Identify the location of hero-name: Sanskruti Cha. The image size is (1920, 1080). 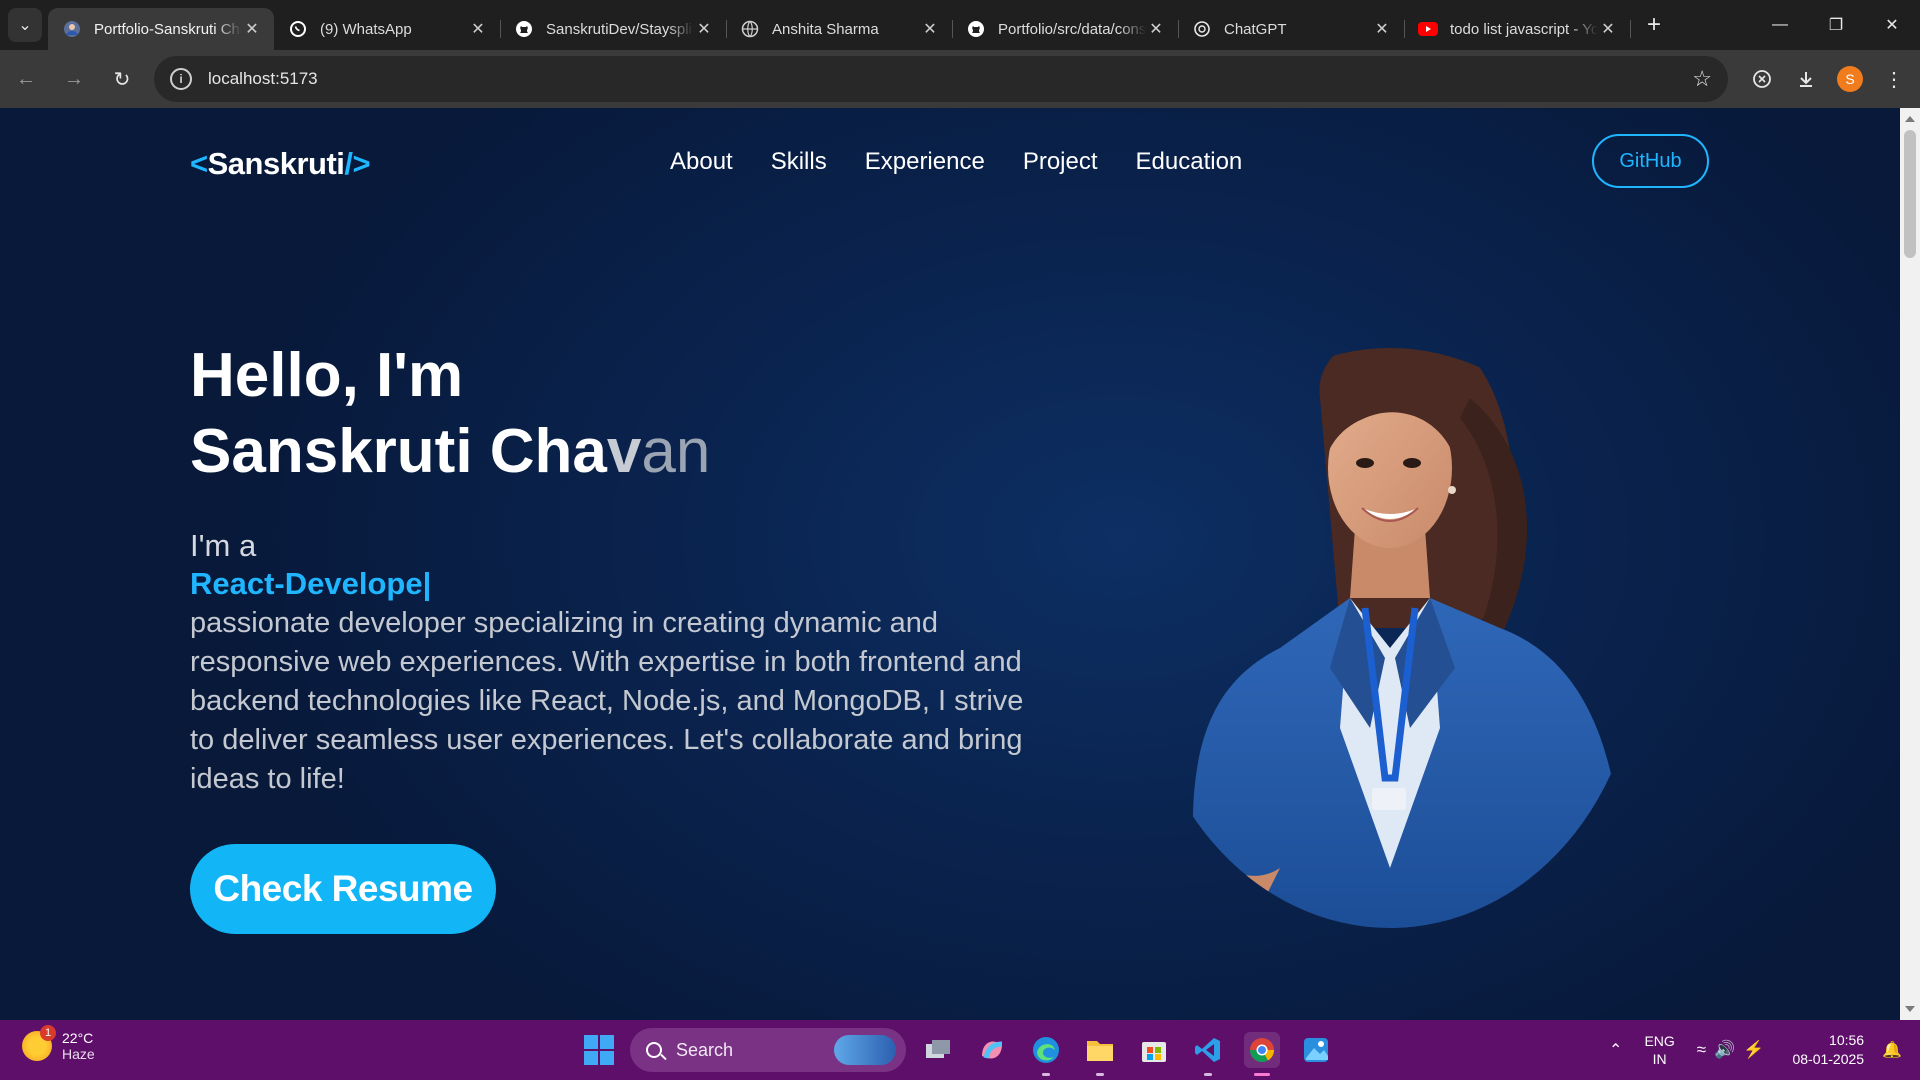
(398, 451).